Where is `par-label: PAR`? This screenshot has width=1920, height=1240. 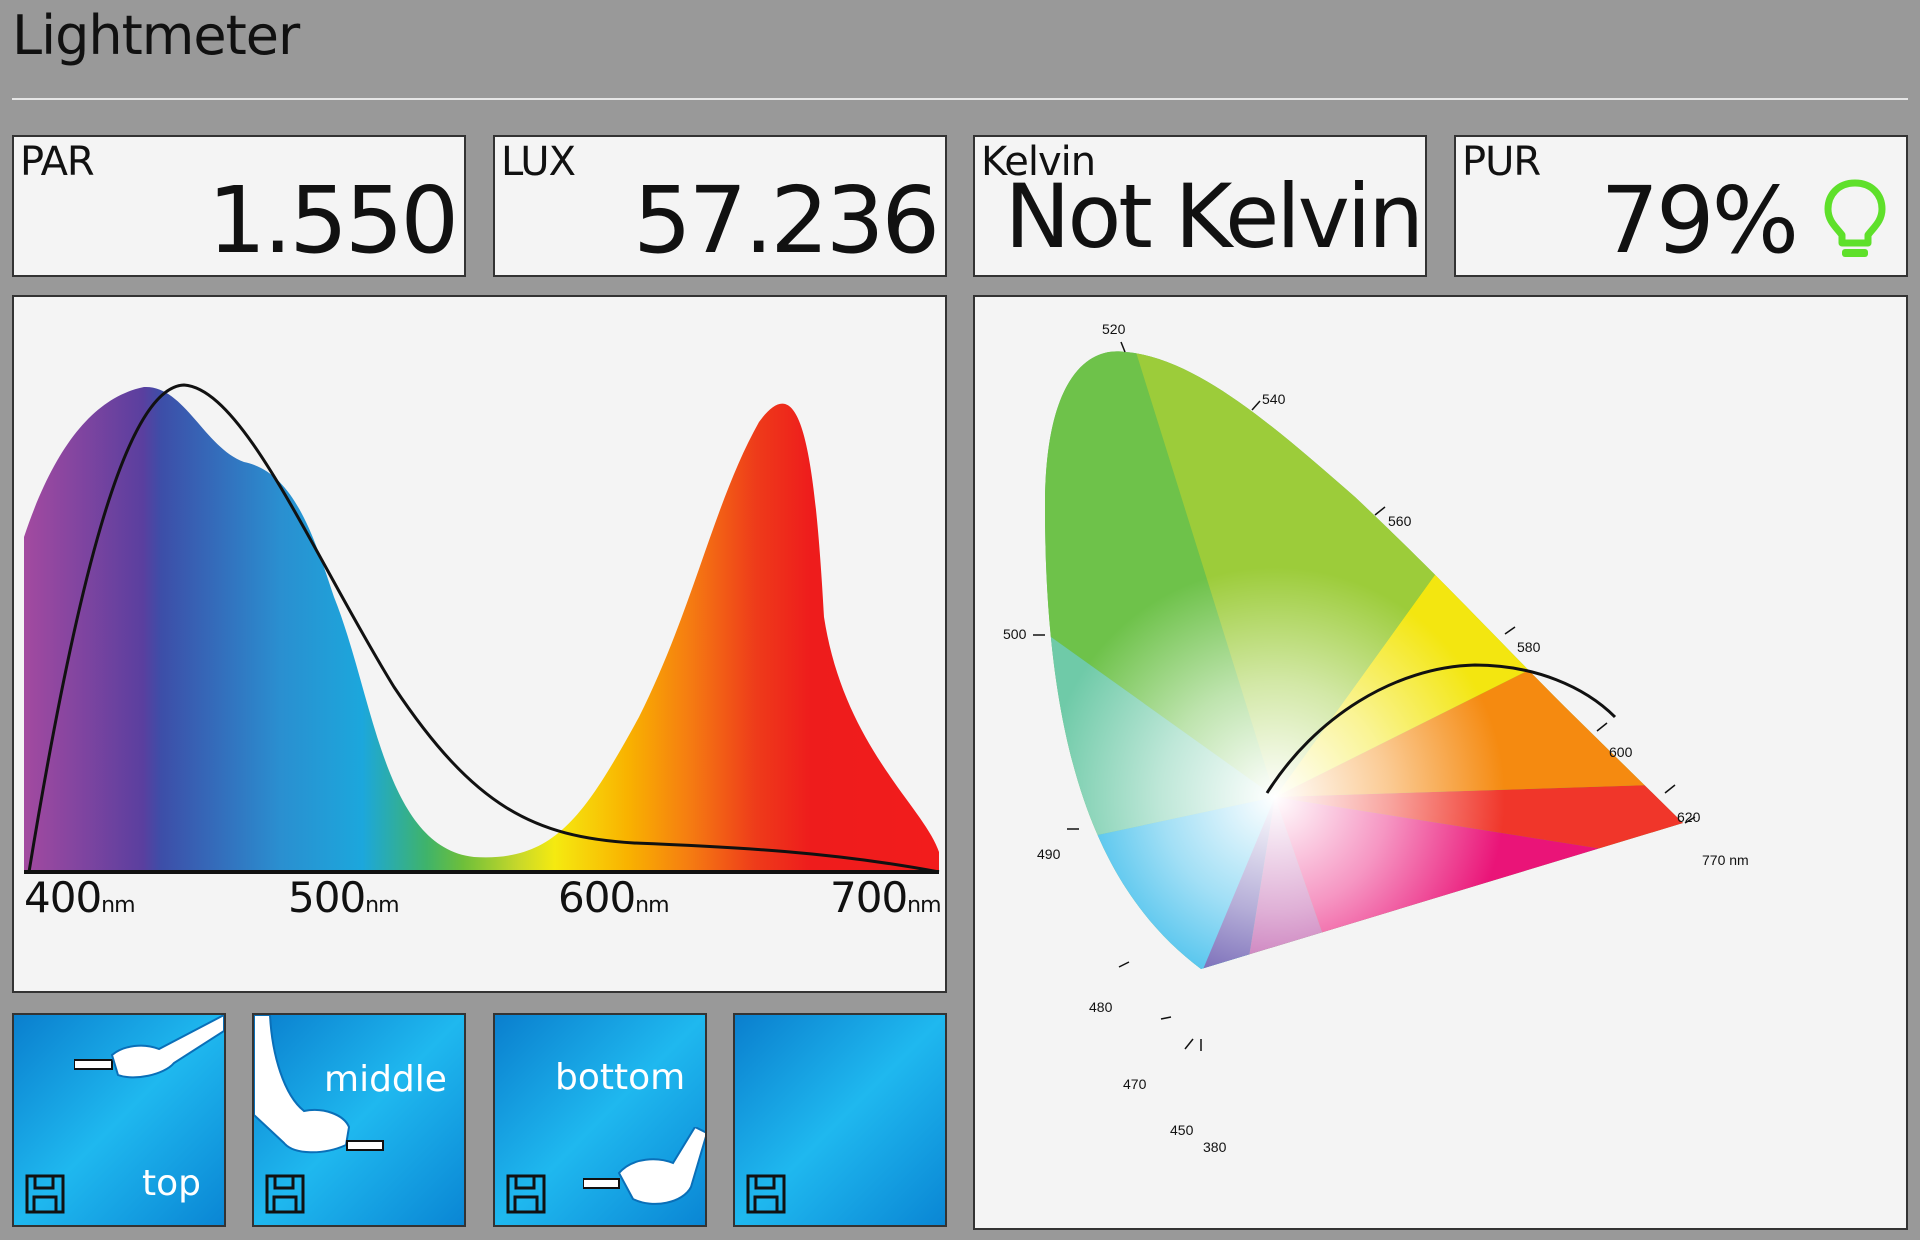 par-label: PAR is located at coordinates (57, 162).